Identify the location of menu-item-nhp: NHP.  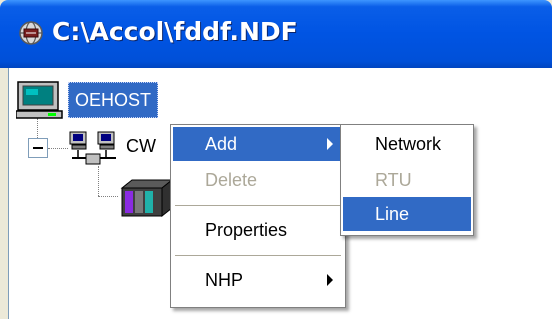
(258, 280).